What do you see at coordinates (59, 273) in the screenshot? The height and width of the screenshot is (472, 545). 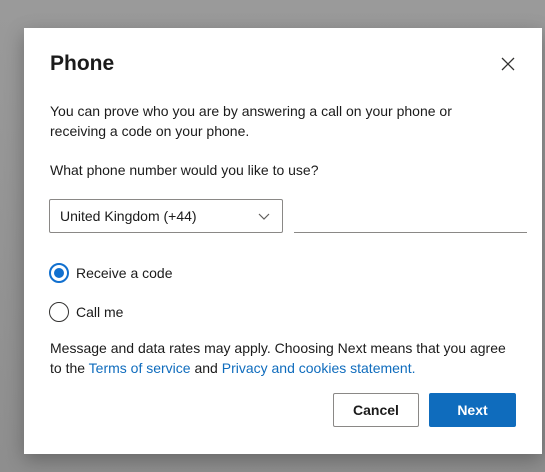 I see `radio-checked-icon` at bounding box center [59, 273].